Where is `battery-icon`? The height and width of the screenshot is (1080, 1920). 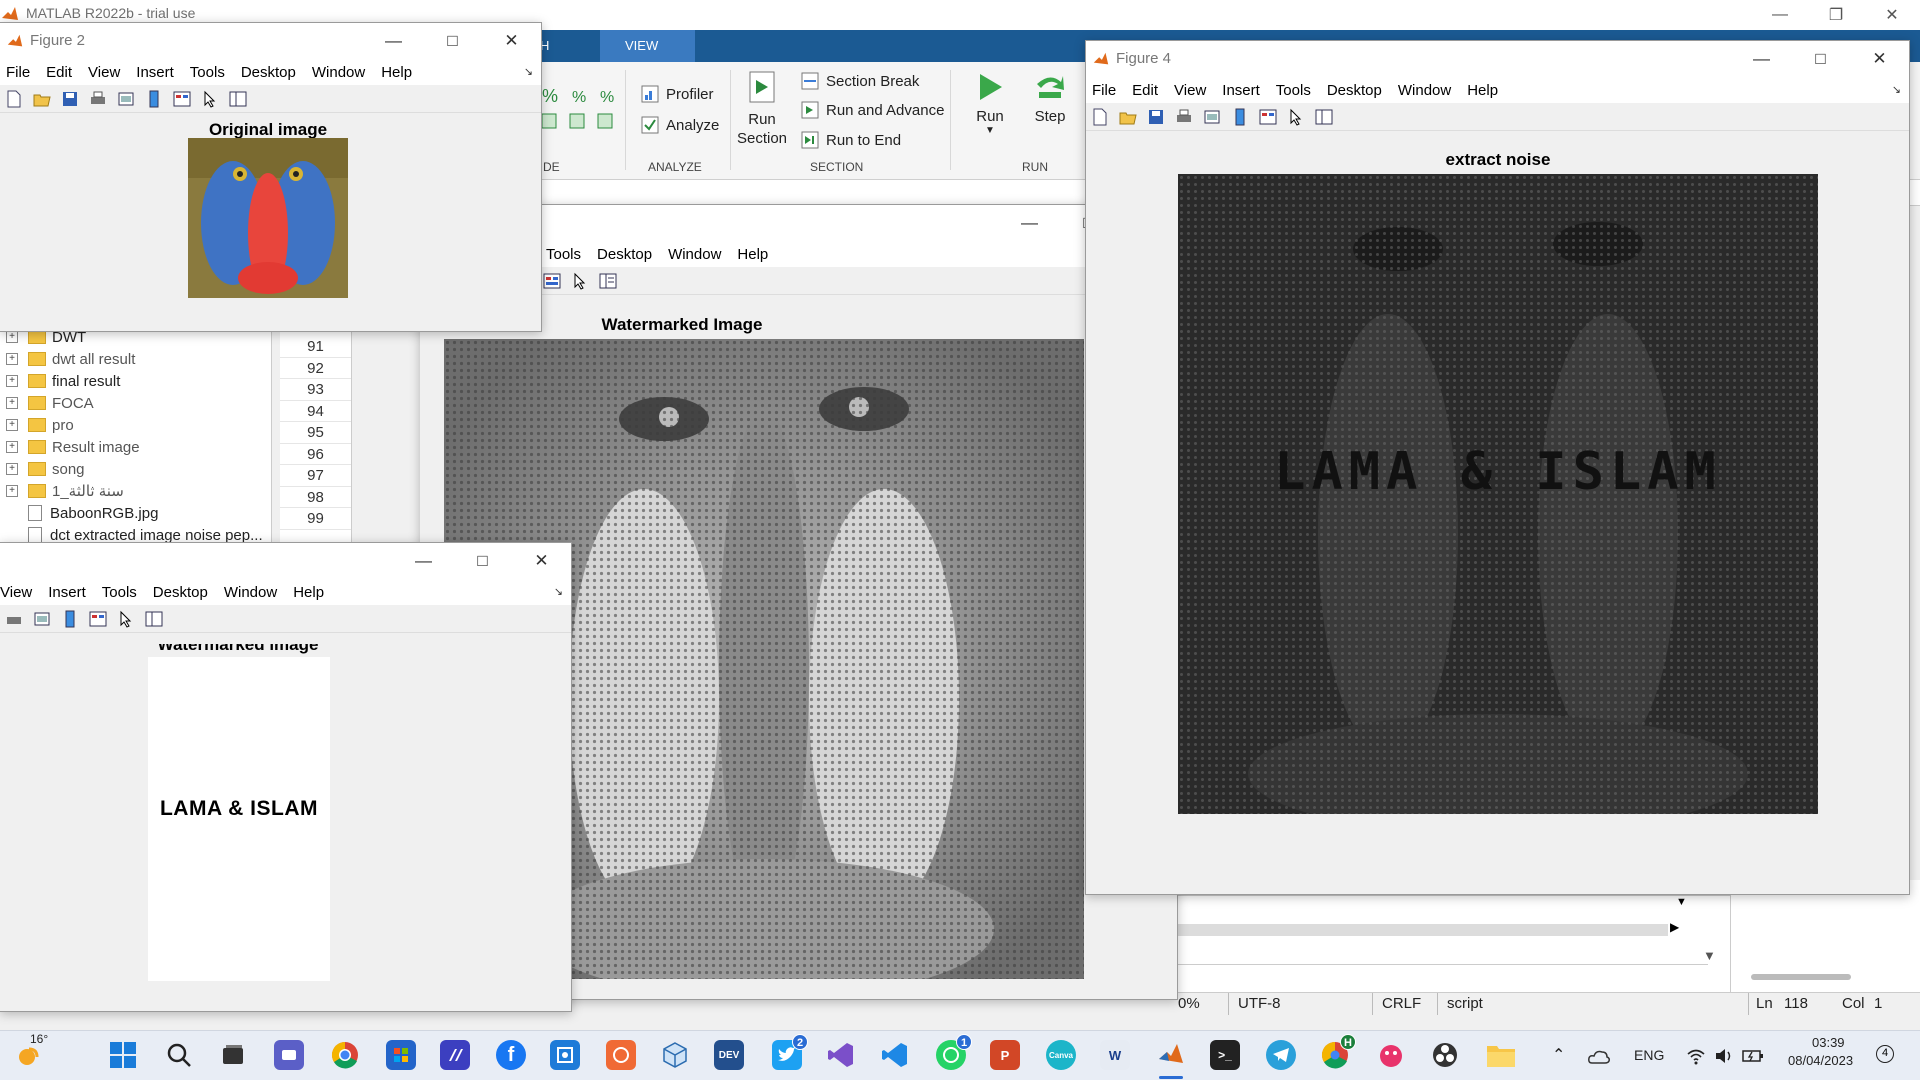 battery-icon is located at coordinates (1753, 1056).